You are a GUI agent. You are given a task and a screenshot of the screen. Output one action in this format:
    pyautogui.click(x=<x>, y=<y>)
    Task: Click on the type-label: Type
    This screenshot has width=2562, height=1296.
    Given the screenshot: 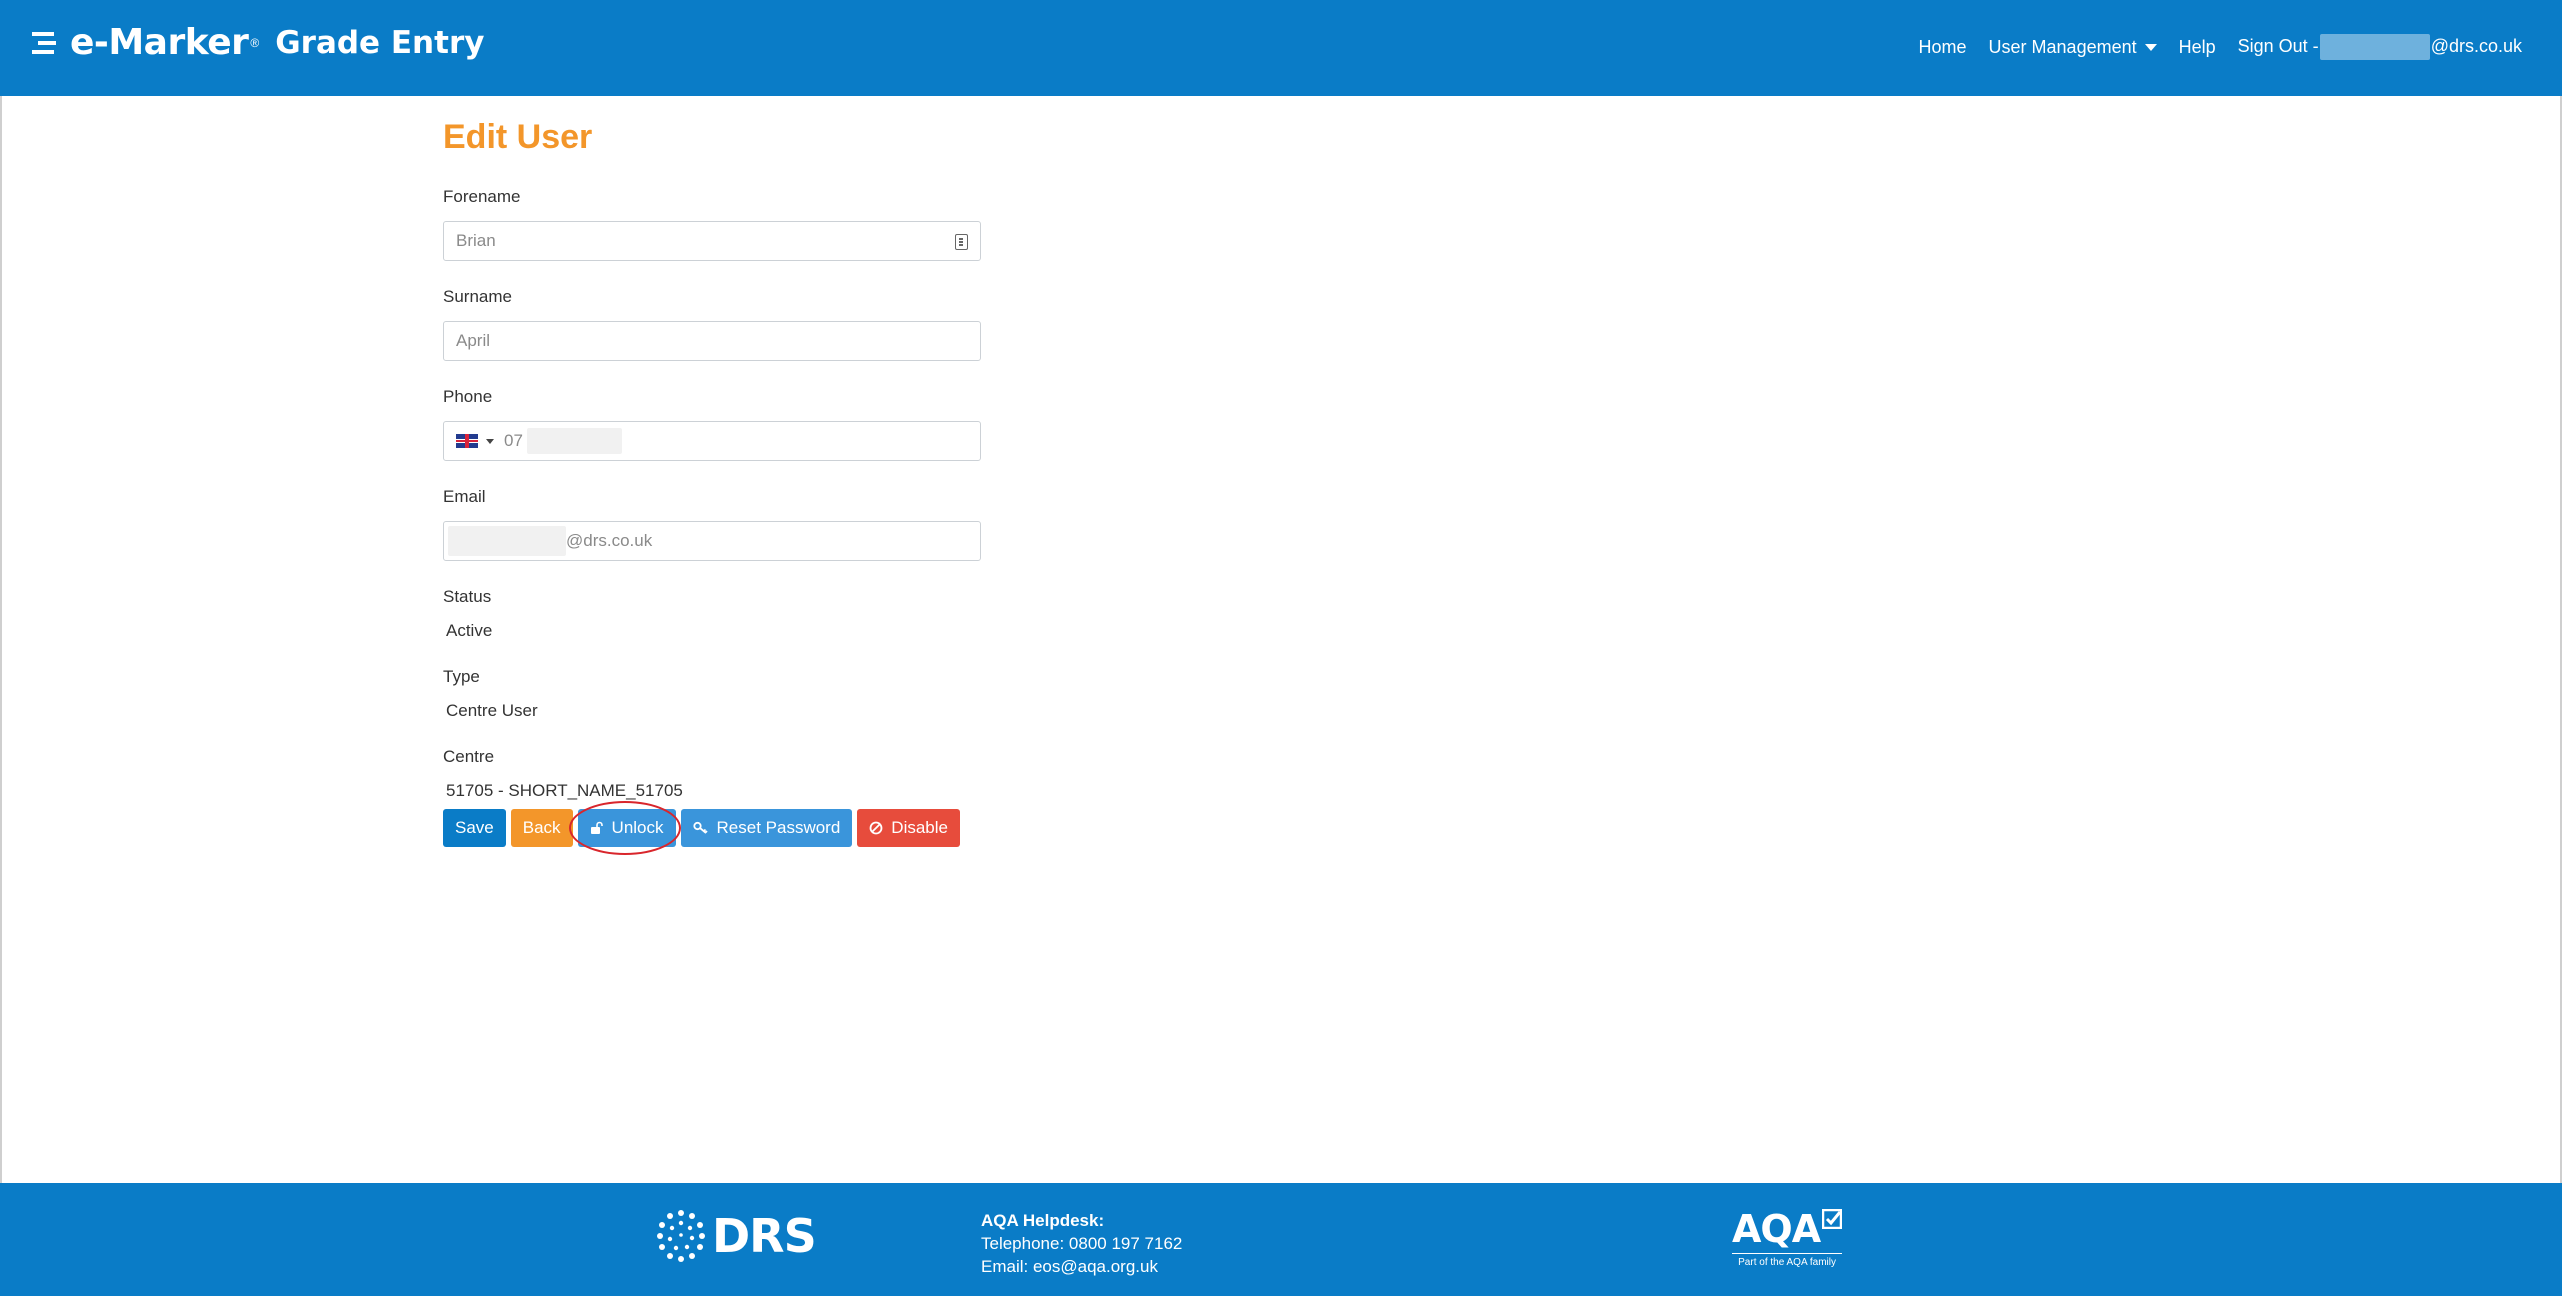 What is the action you would take?
    pyautogui.click(x=461, y=676)
    